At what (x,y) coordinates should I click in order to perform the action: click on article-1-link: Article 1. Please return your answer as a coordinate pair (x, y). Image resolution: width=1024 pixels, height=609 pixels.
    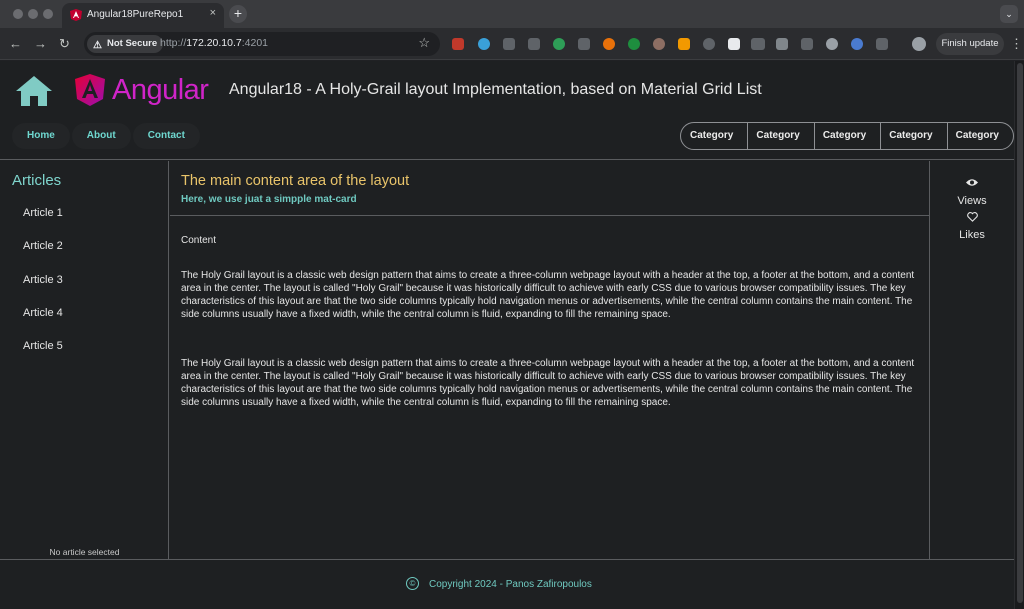
    Looking at the image, I should click on (43, 213).